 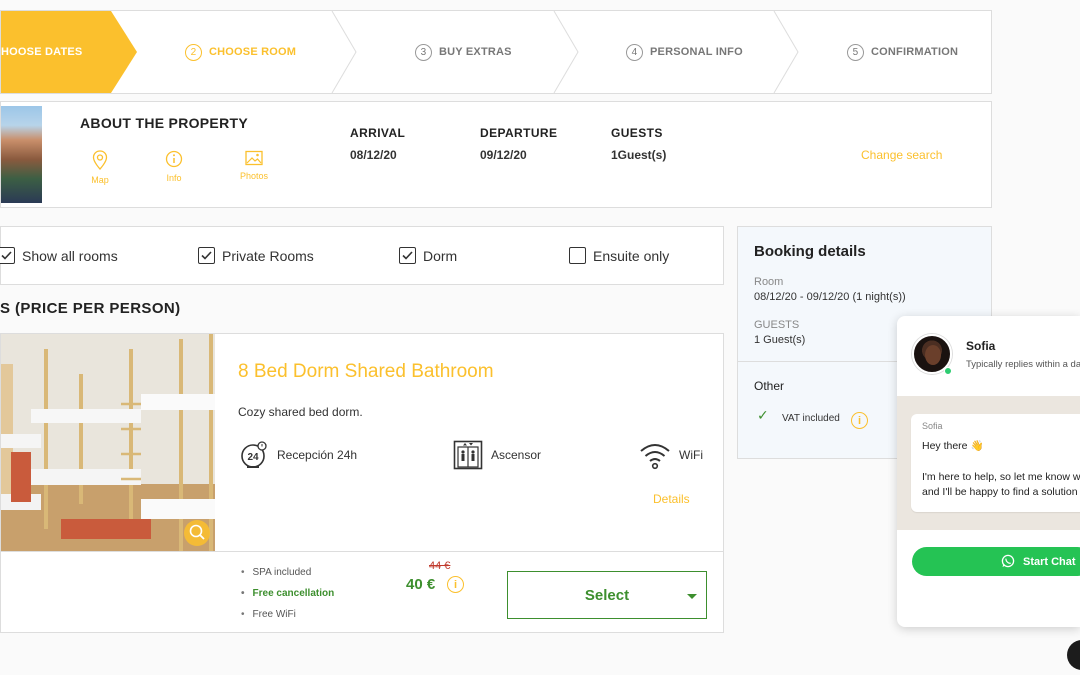 I want to click on filter-label: Ensuite only, so click(x=631, y=255).